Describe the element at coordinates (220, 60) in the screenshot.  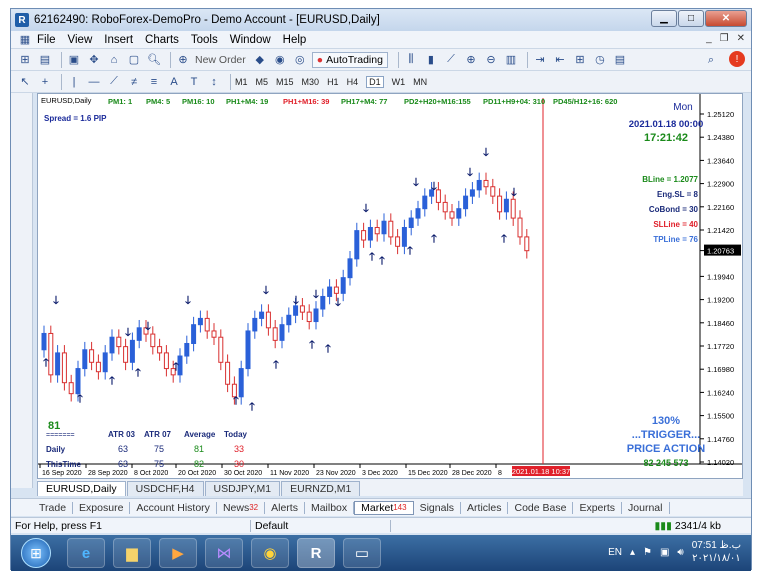
I see `new-order-button: New Order` at that location.